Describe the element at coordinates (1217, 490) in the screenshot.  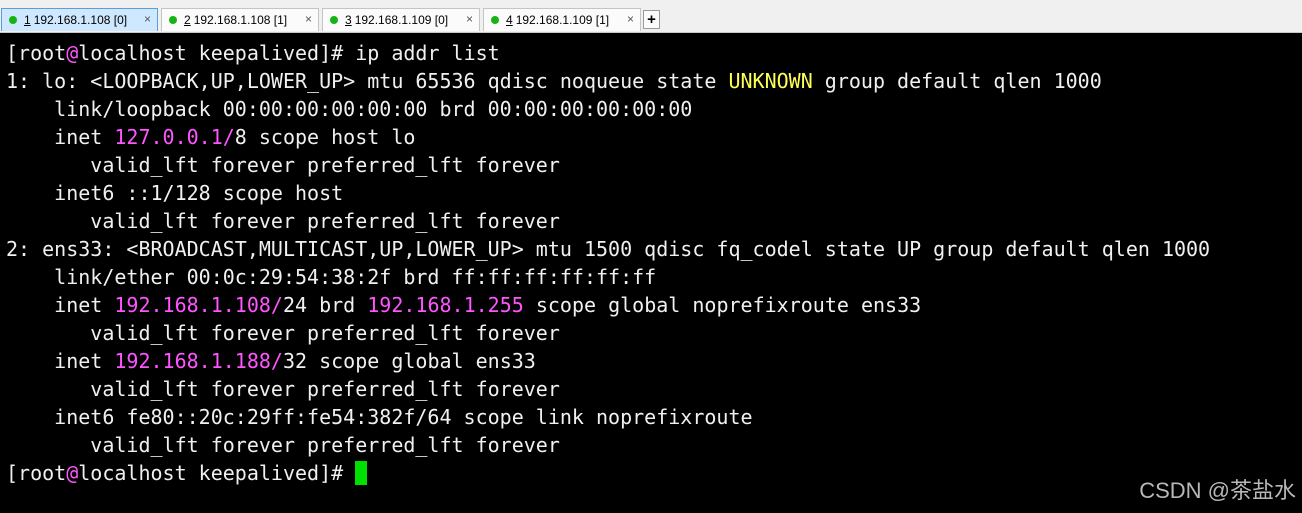
I see `watermark: CSDN @茶盐水` at that location.